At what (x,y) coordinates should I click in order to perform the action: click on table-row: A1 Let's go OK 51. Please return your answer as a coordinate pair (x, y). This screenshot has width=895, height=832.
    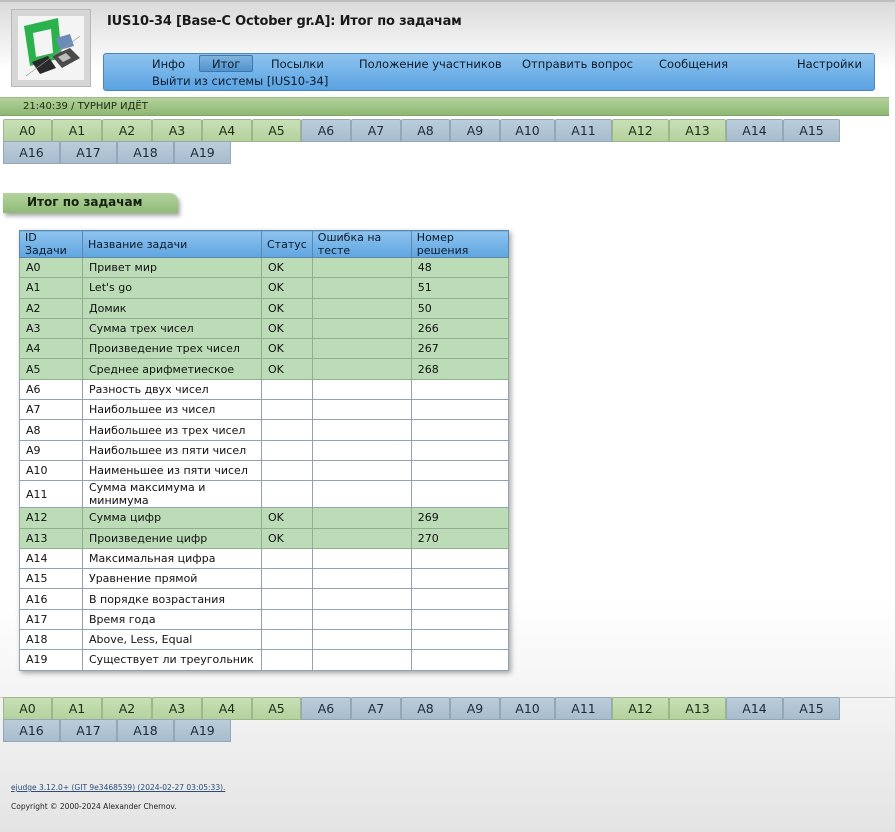
    Looking at the image, I should click on (264, 288).